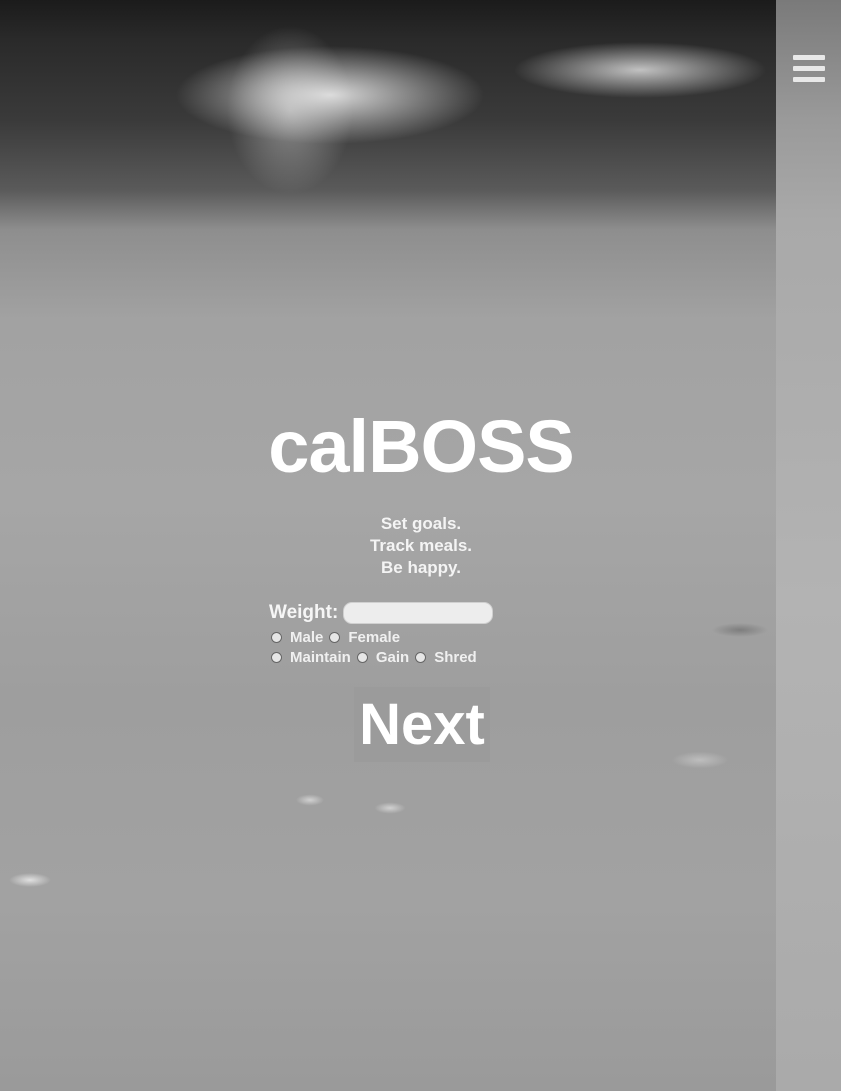 The width and height of the screenshot is (841, 1091). I want to click on male-radio, so click(276, 637).